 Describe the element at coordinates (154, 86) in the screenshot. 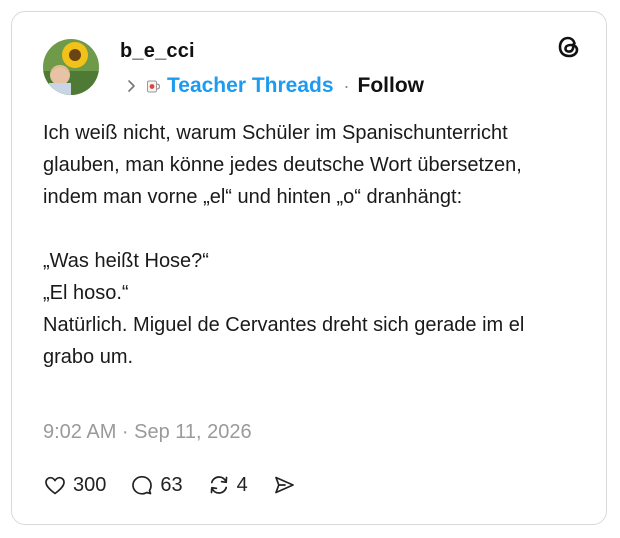

I see `mug-icon` at that location.